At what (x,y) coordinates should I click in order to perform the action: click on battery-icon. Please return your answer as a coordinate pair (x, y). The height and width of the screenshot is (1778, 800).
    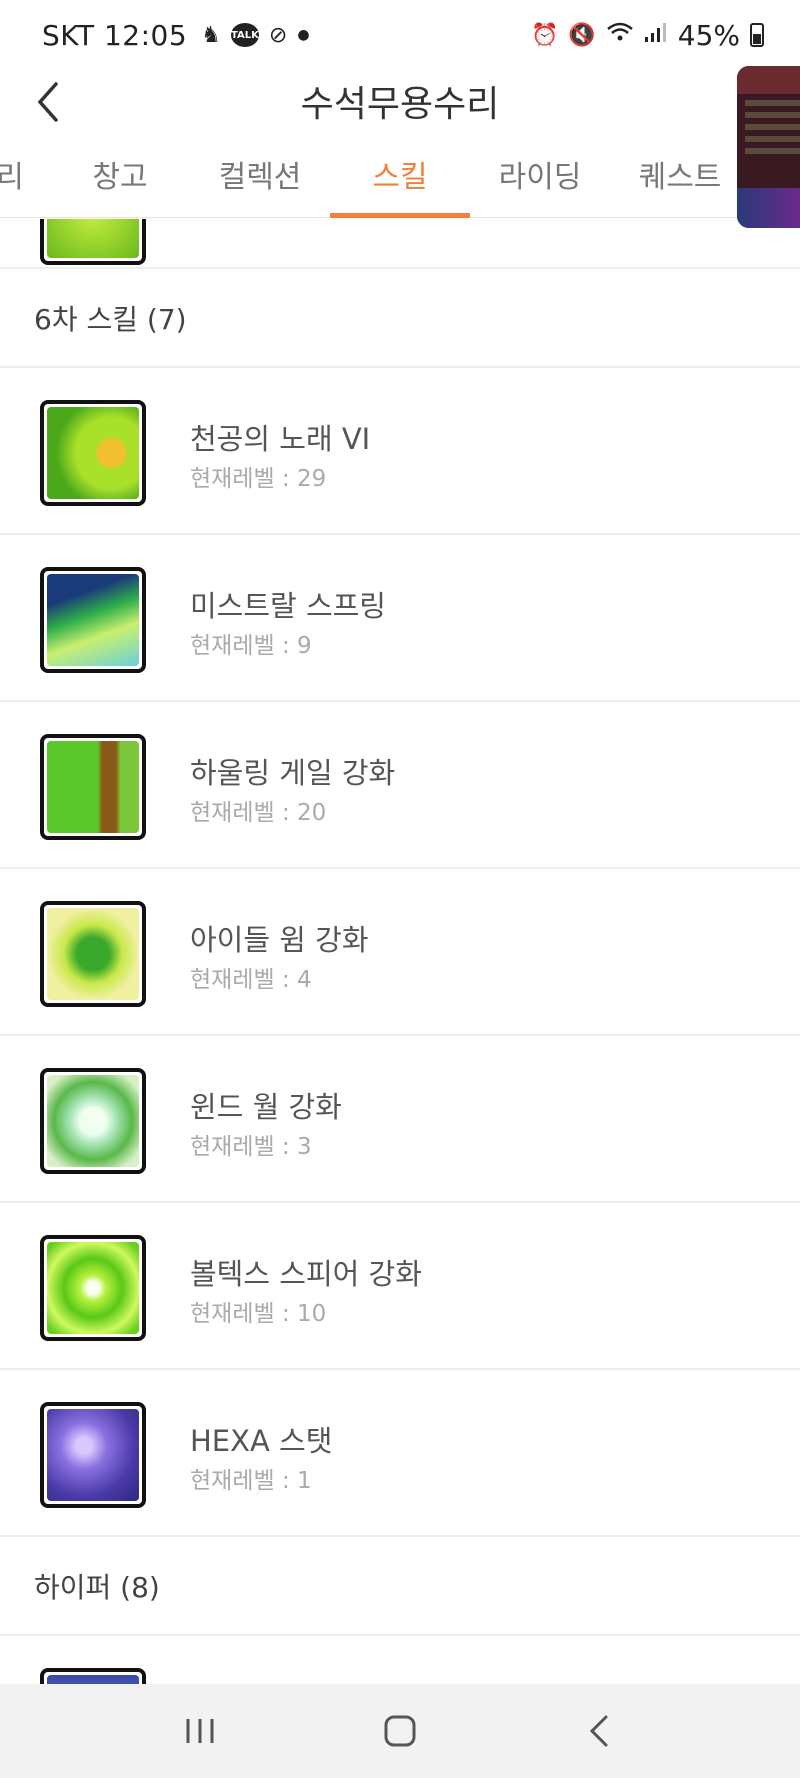
    Looking at the image, I should click on (757, 35).